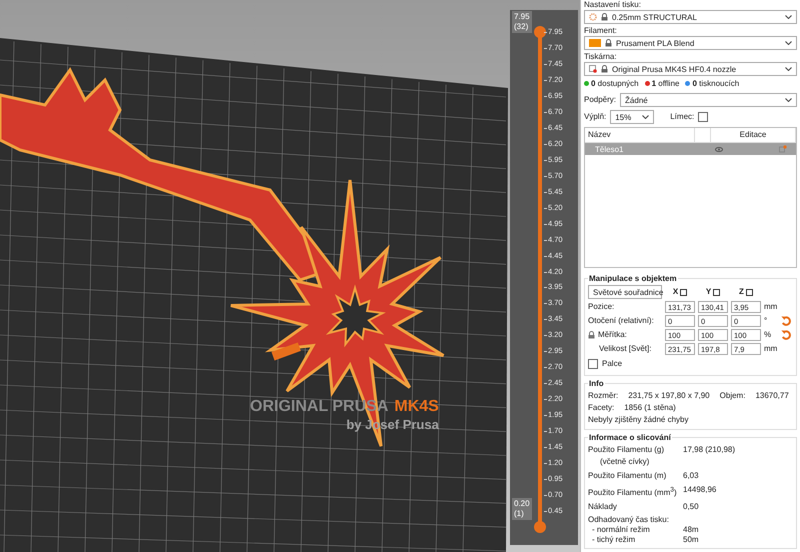 Image resolution: width=800 pixels, height=552 pixels. Describe the element at coordinates (613, 5) in the screenshot. I see `print-settings-label: Nastavení tisku:` at that location.